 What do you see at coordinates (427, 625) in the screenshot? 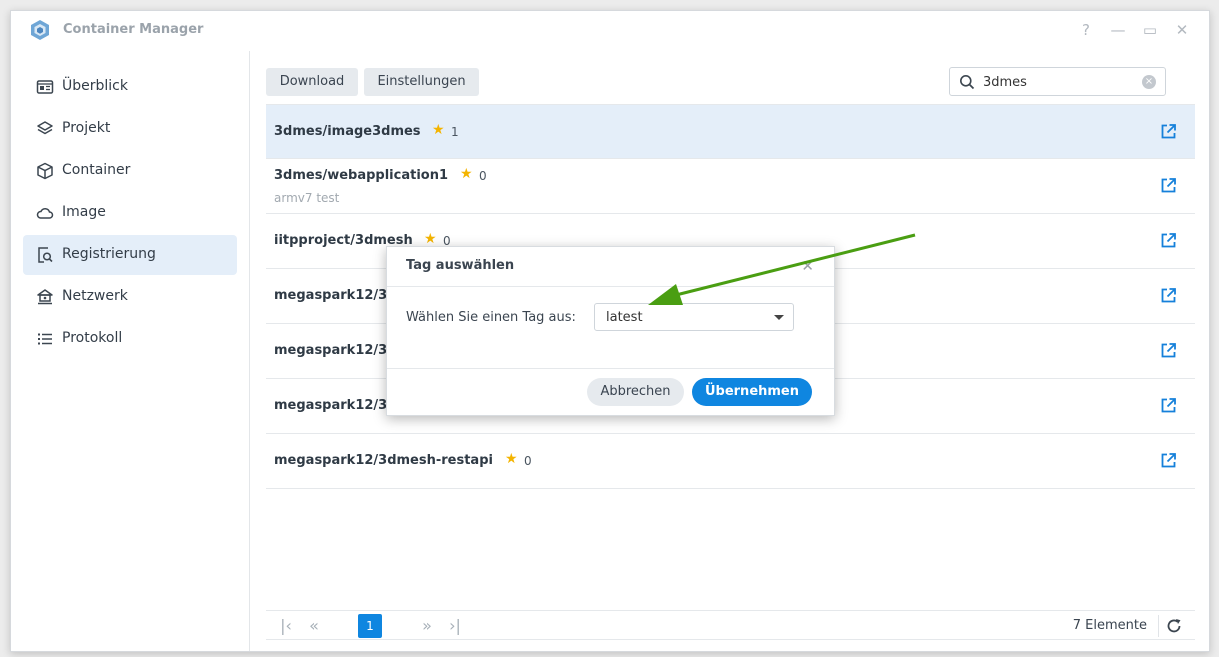
I see `next-pages-icon: »` at bounding box center [427, 625].